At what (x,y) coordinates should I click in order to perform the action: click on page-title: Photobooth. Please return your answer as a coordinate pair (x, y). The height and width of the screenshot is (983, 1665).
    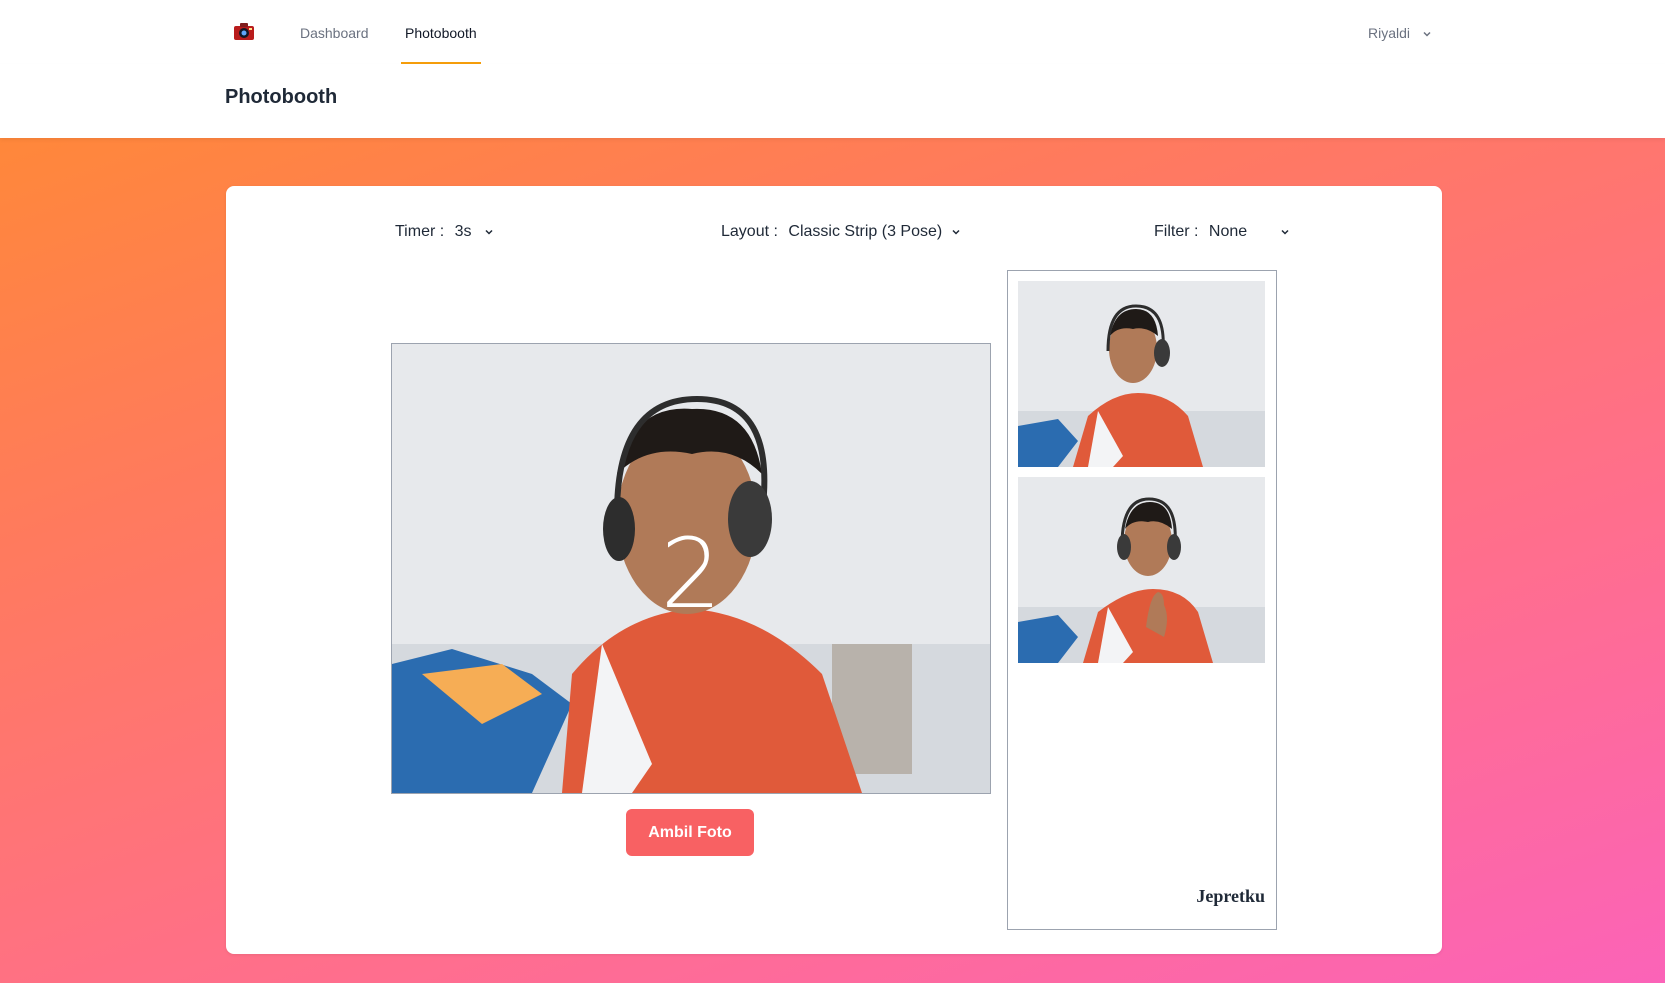
    Looking at the image, I should click on (281, 97).